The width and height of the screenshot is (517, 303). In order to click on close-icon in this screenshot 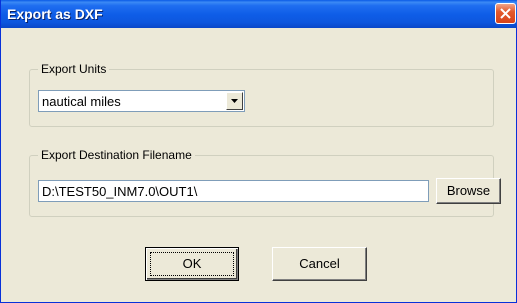, I will do `click(505, 13)`.